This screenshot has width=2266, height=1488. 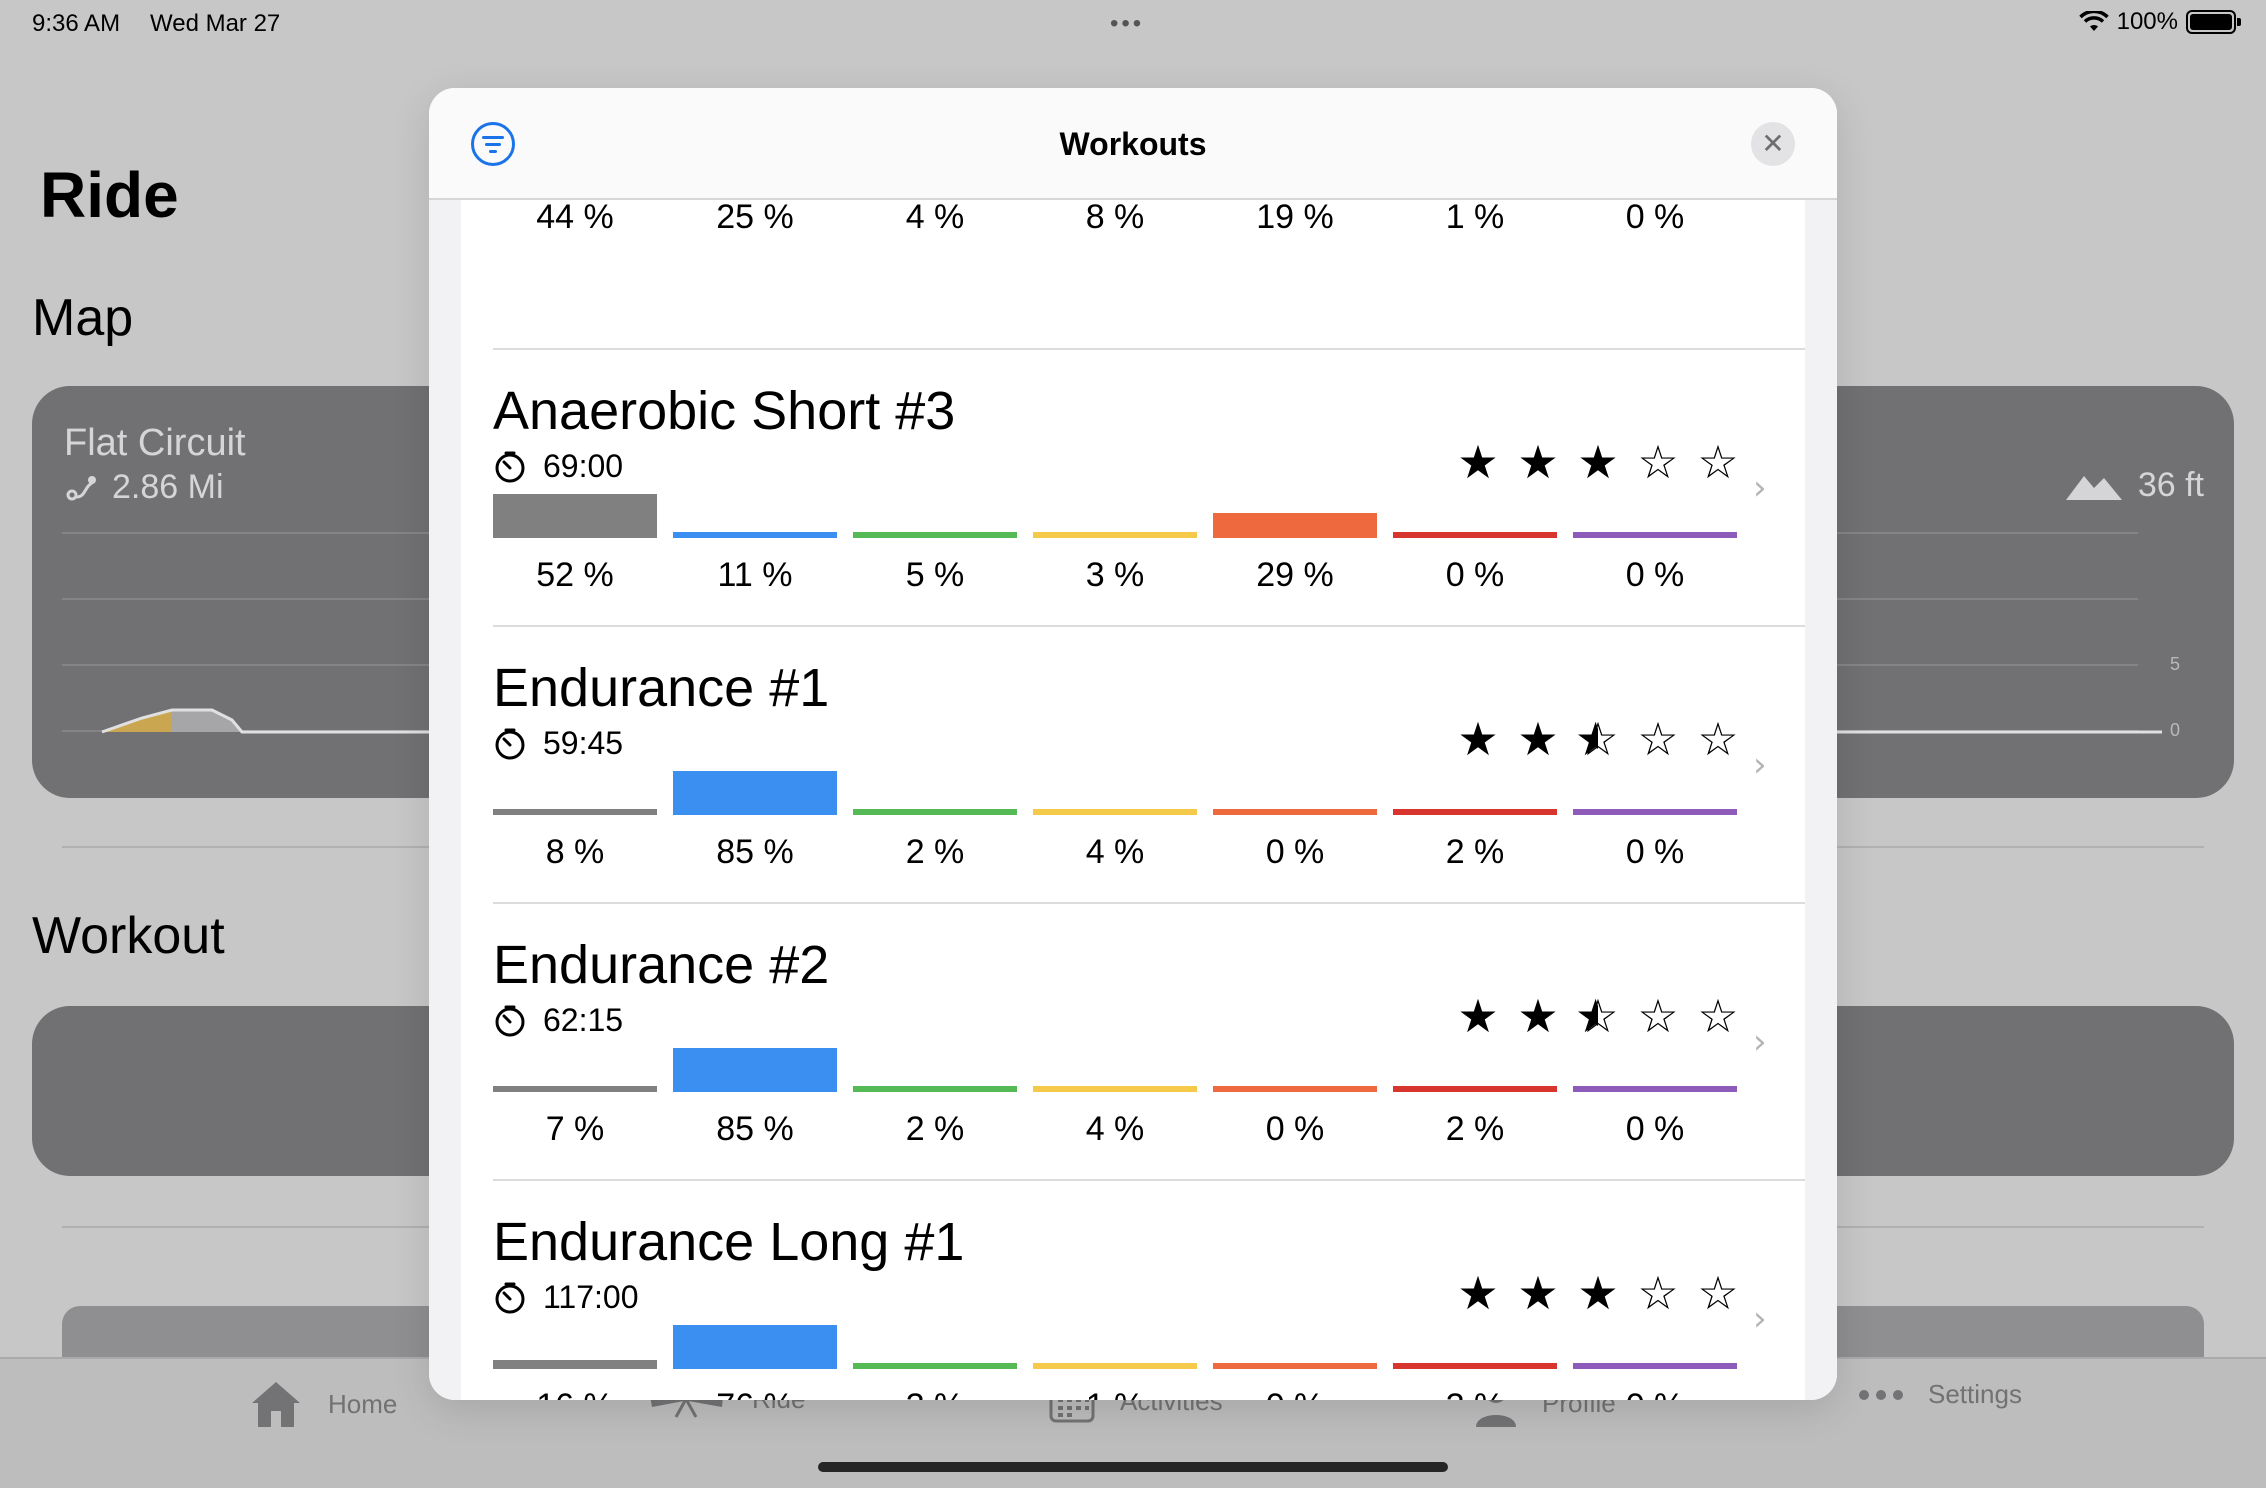 I want to click on route-name: Flat Circuit, so click(x=155, y=443).